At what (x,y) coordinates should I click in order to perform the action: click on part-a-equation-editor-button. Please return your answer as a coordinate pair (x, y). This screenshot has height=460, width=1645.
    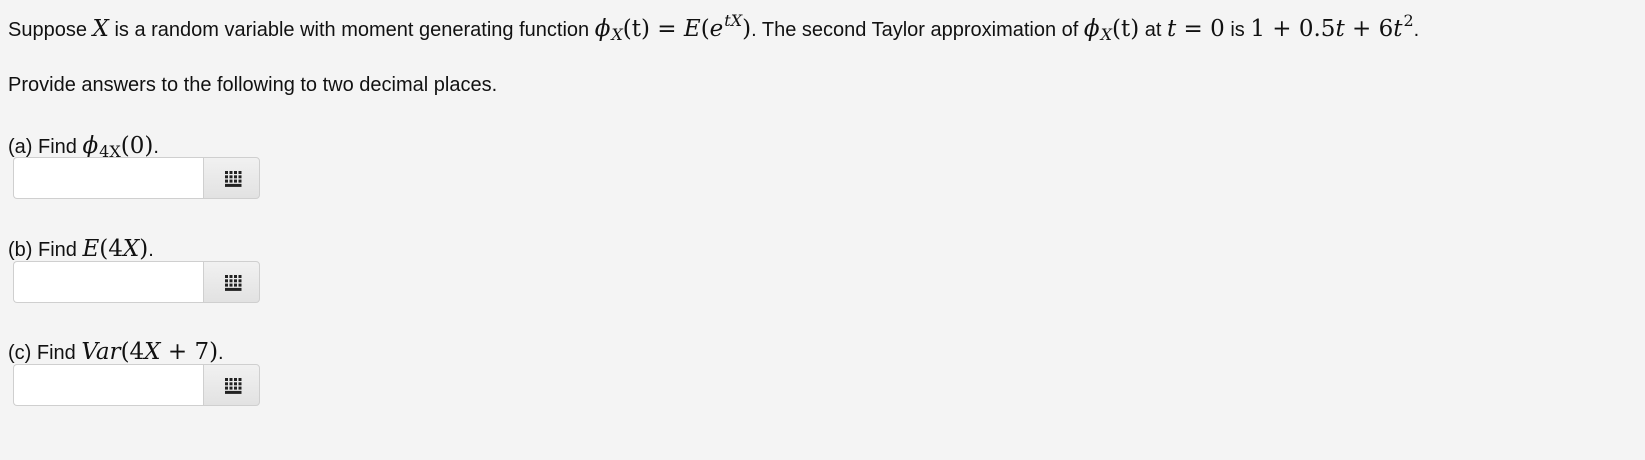
    Looking at the image, I should click on (231, 178).